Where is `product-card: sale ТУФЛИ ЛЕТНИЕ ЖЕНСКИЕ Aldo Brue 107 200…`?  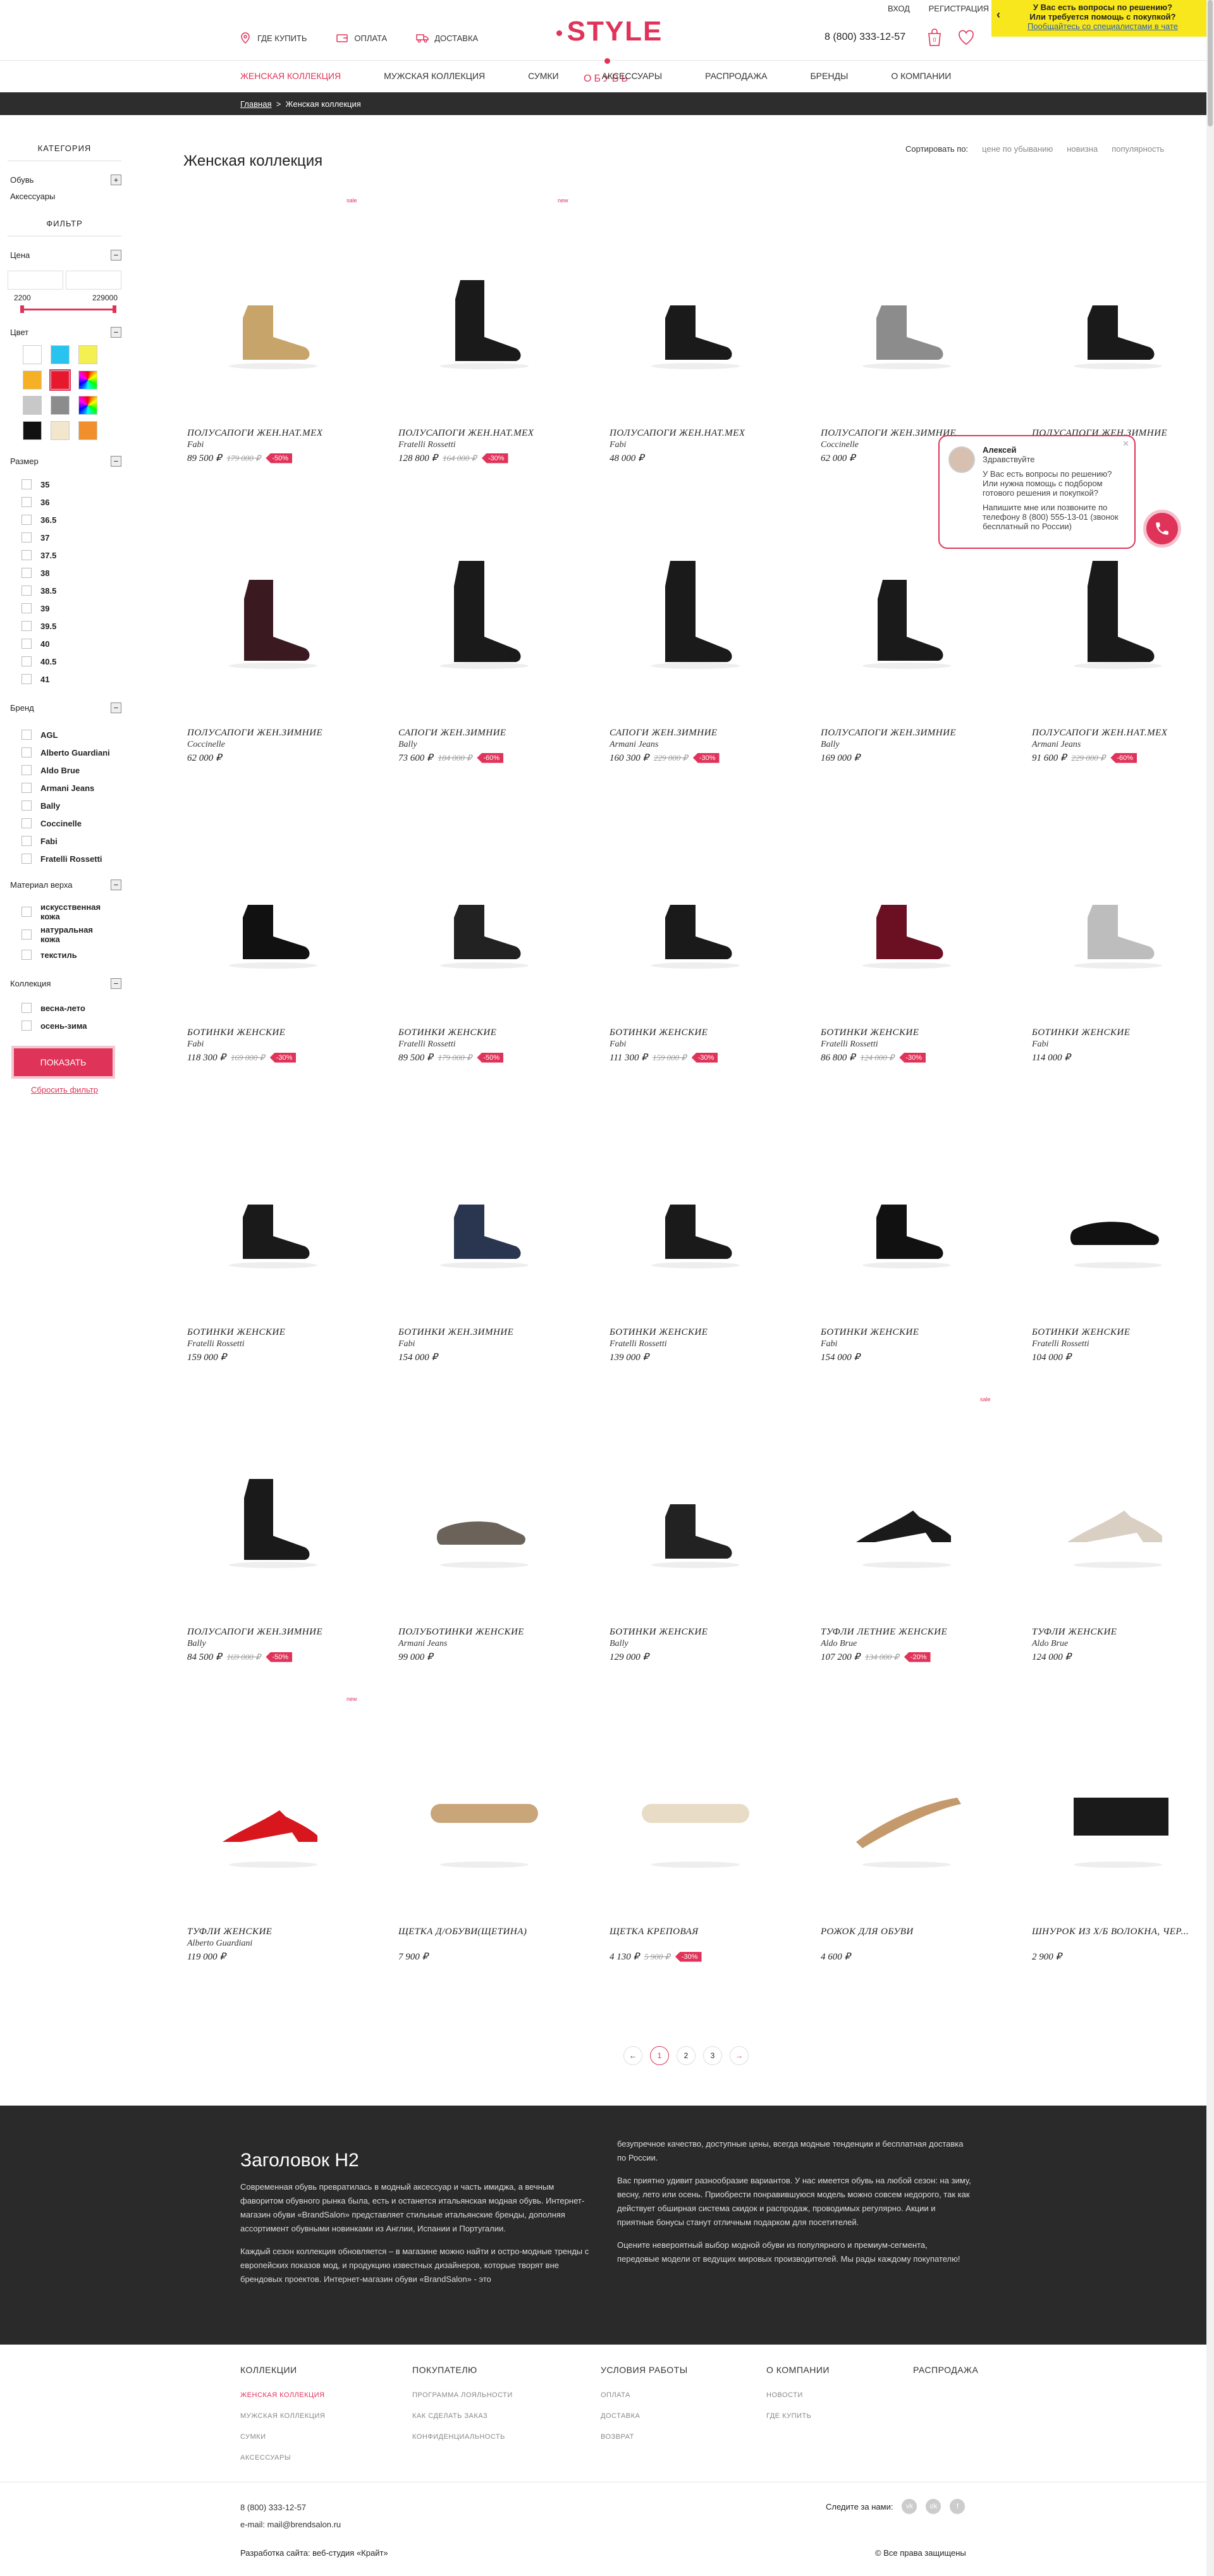 product-card: sale ТУФЛИ ЛЕТНИЕ ЖЕНСКИЕ Aldo Brue 107 200… is located at coordinates (912, 1546).